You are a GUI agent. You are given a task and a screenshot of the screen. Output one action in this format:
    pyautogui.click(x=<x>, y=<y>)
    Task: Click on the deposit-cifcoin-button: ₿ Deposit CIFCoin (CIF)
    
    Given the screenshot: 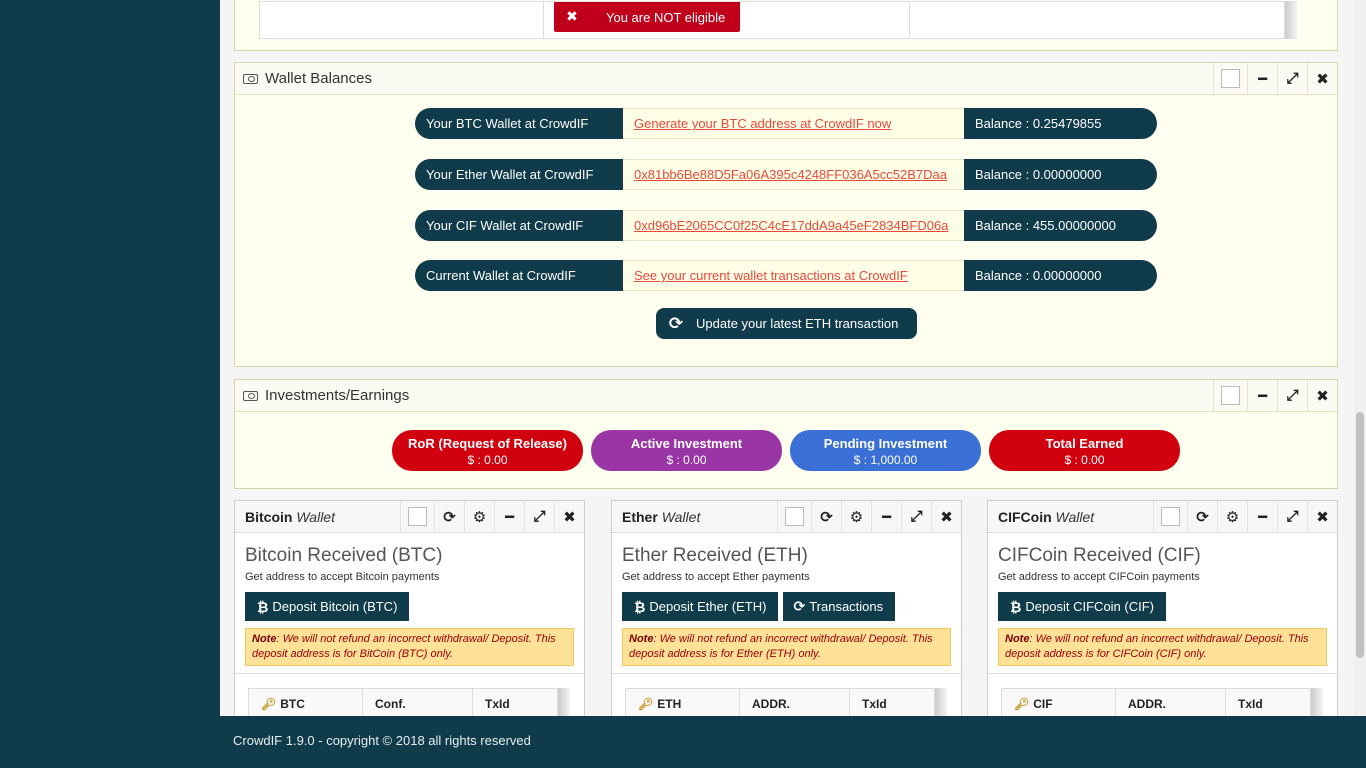 What is the action you would take?
    pyautogui.click(x=1082, y=606)
    